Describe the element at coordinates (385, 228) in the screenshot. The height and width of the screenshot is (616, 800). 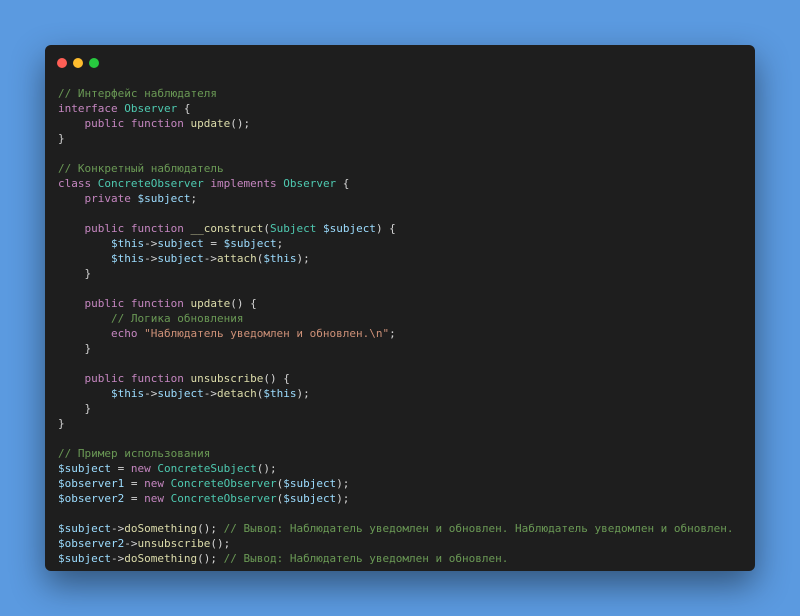
I see `code-token: ) {` at that location.